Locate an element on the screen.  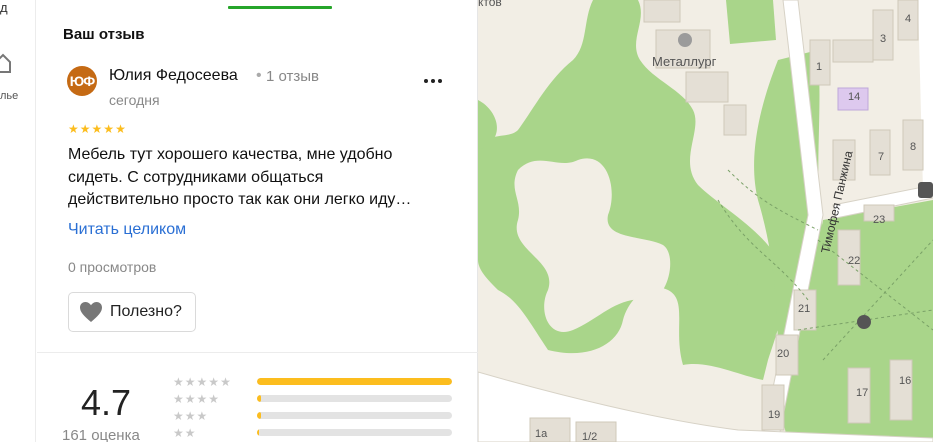
review-date: сегодня is located at coordinates (134, 100).